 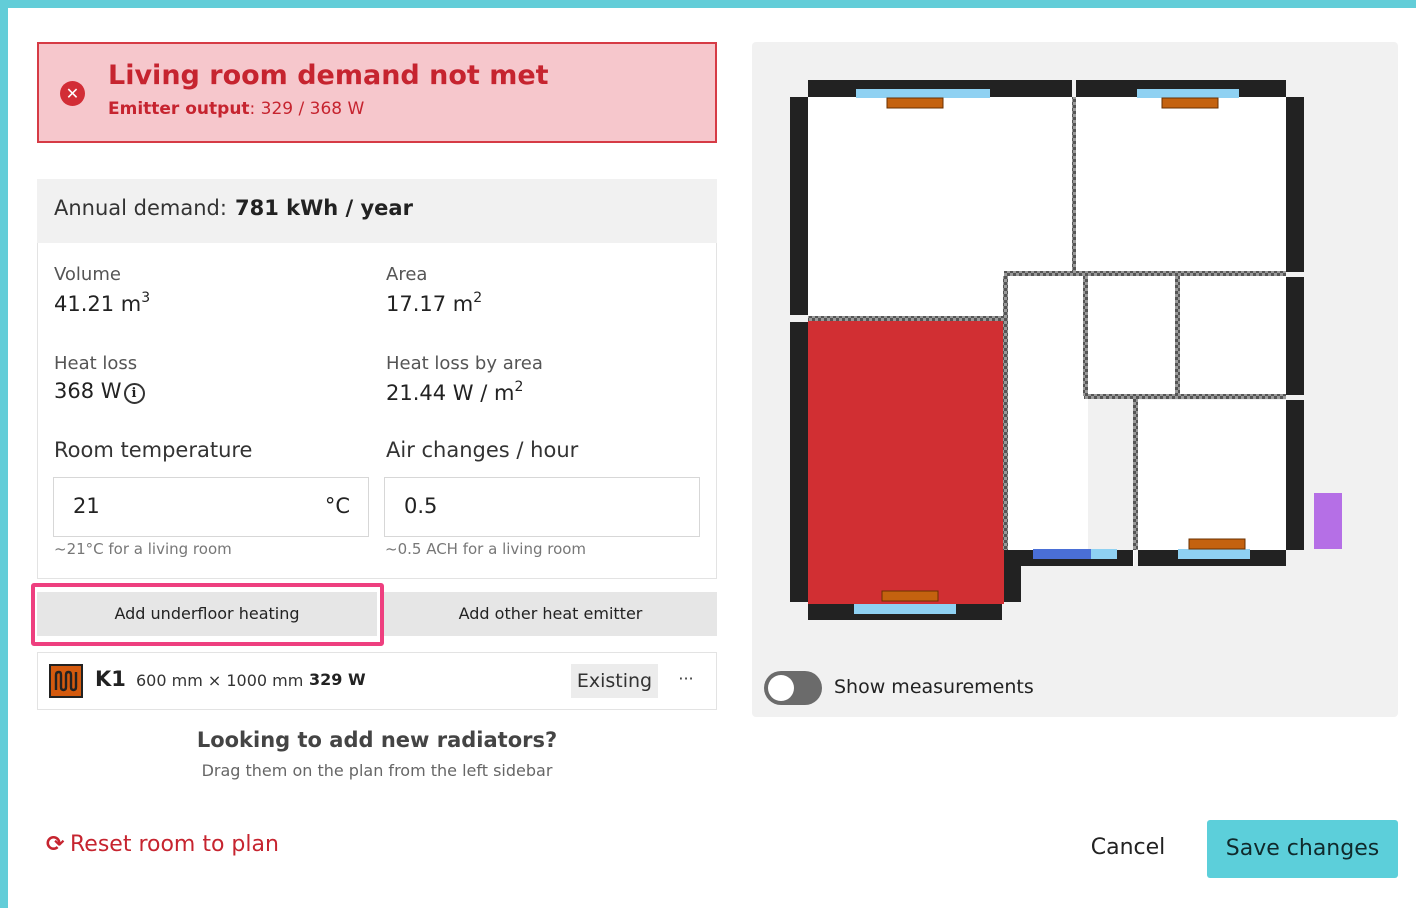 I want to click on annual-demand-value: 781 kWh / year, so click(x=323, y=208).